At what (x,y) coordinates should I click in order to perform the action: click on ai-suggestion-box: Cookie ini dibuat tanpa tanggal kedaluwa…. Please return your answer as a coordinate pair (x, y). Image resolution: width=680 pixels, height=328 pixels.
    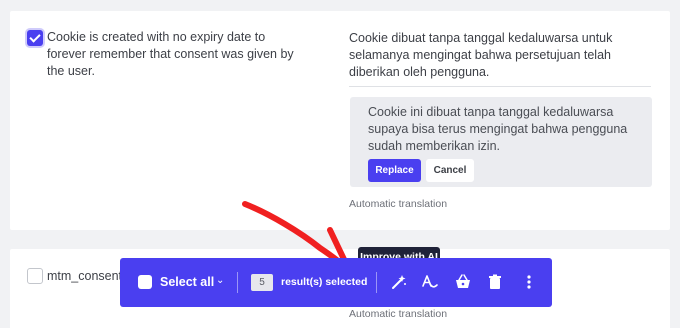
    Looking at the image, I should click on (501, 142).